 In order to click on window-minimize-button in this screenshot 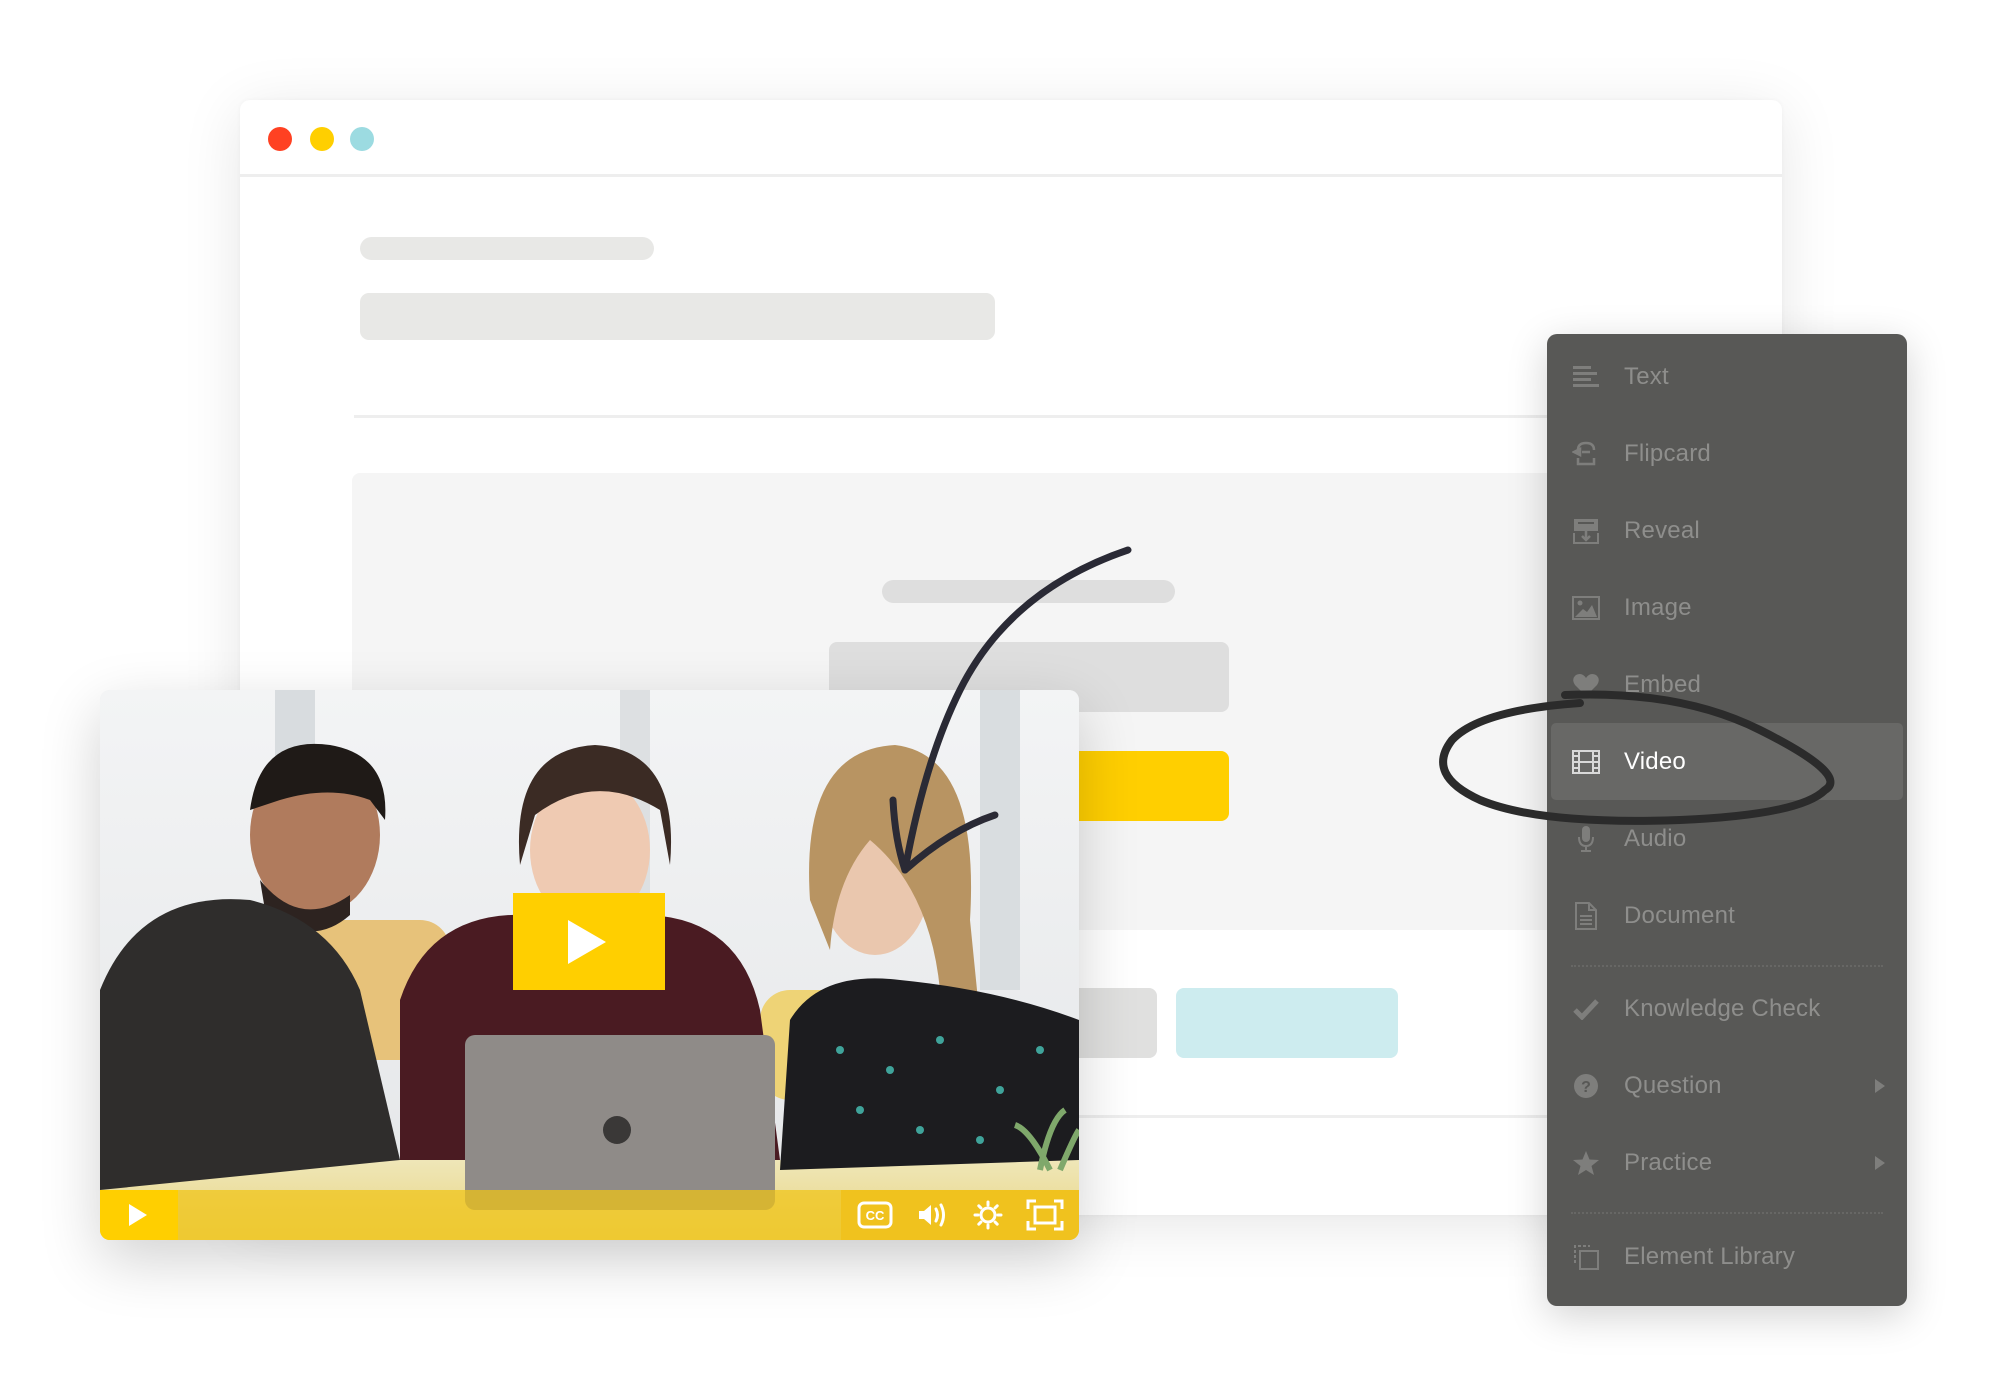, I will do `click(322, 139)`.